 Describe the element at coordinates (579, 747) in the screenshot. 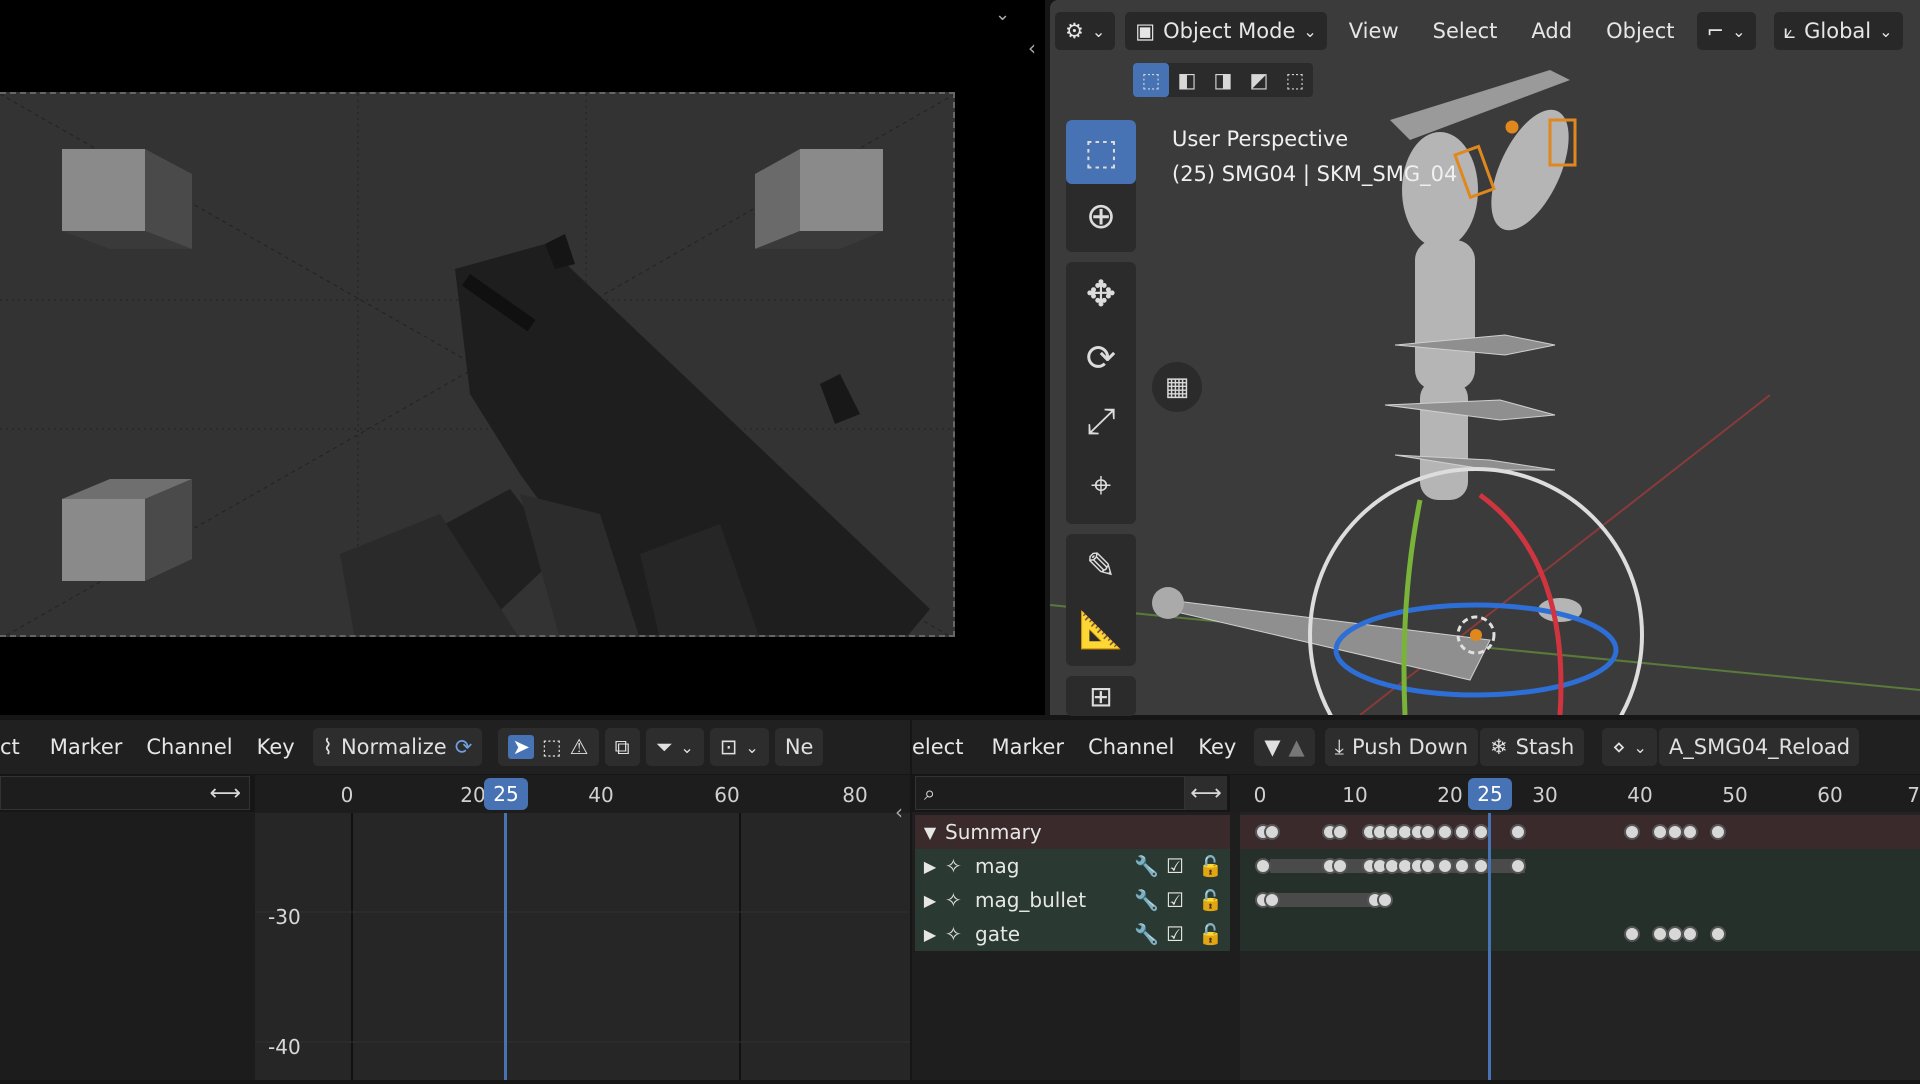

I see `warning-icon: ⚠` at that location.